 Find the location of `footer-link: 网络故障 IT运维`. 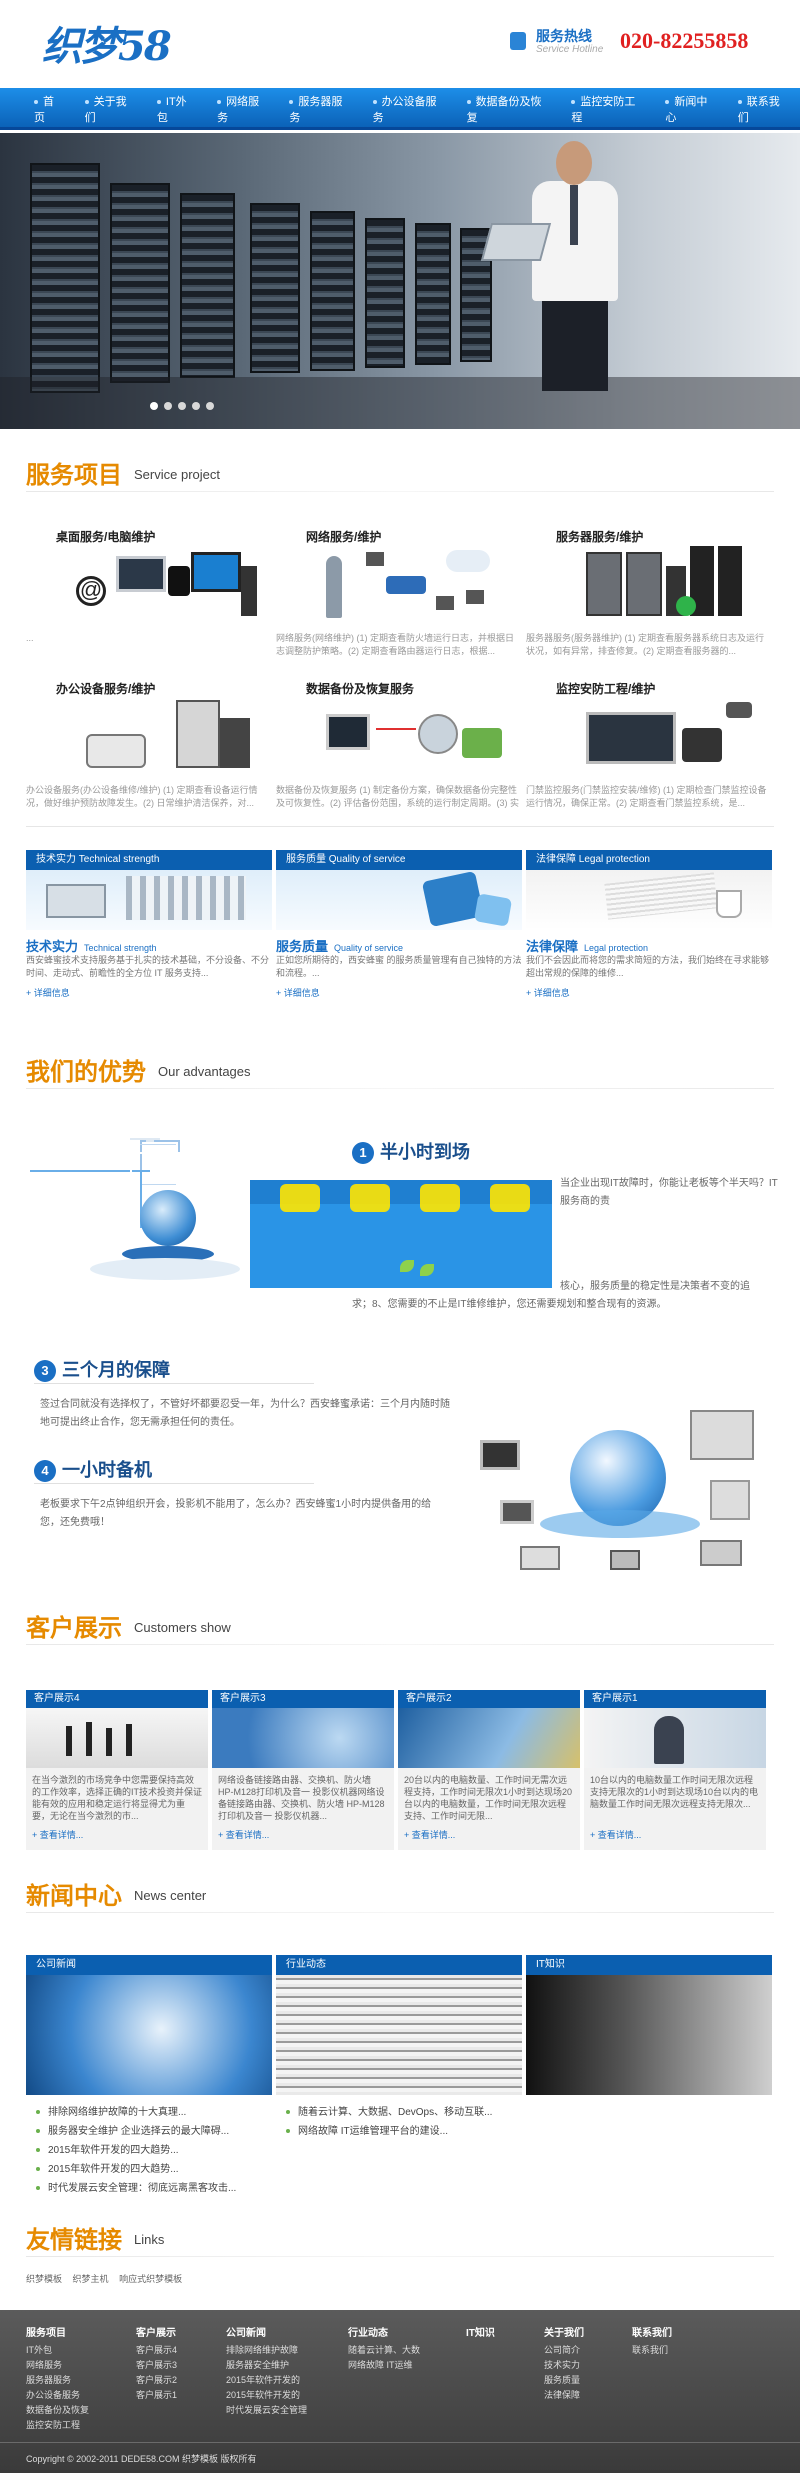

footer-link: 网络故障 IT运维 is located at coordinates (384, 2365).